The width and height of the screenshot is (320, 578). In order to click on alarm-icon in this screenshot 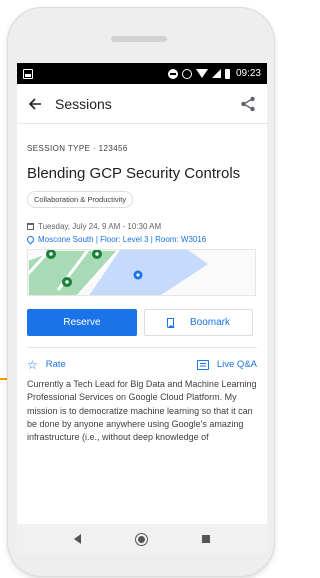, I will do `click(186, 73)`.